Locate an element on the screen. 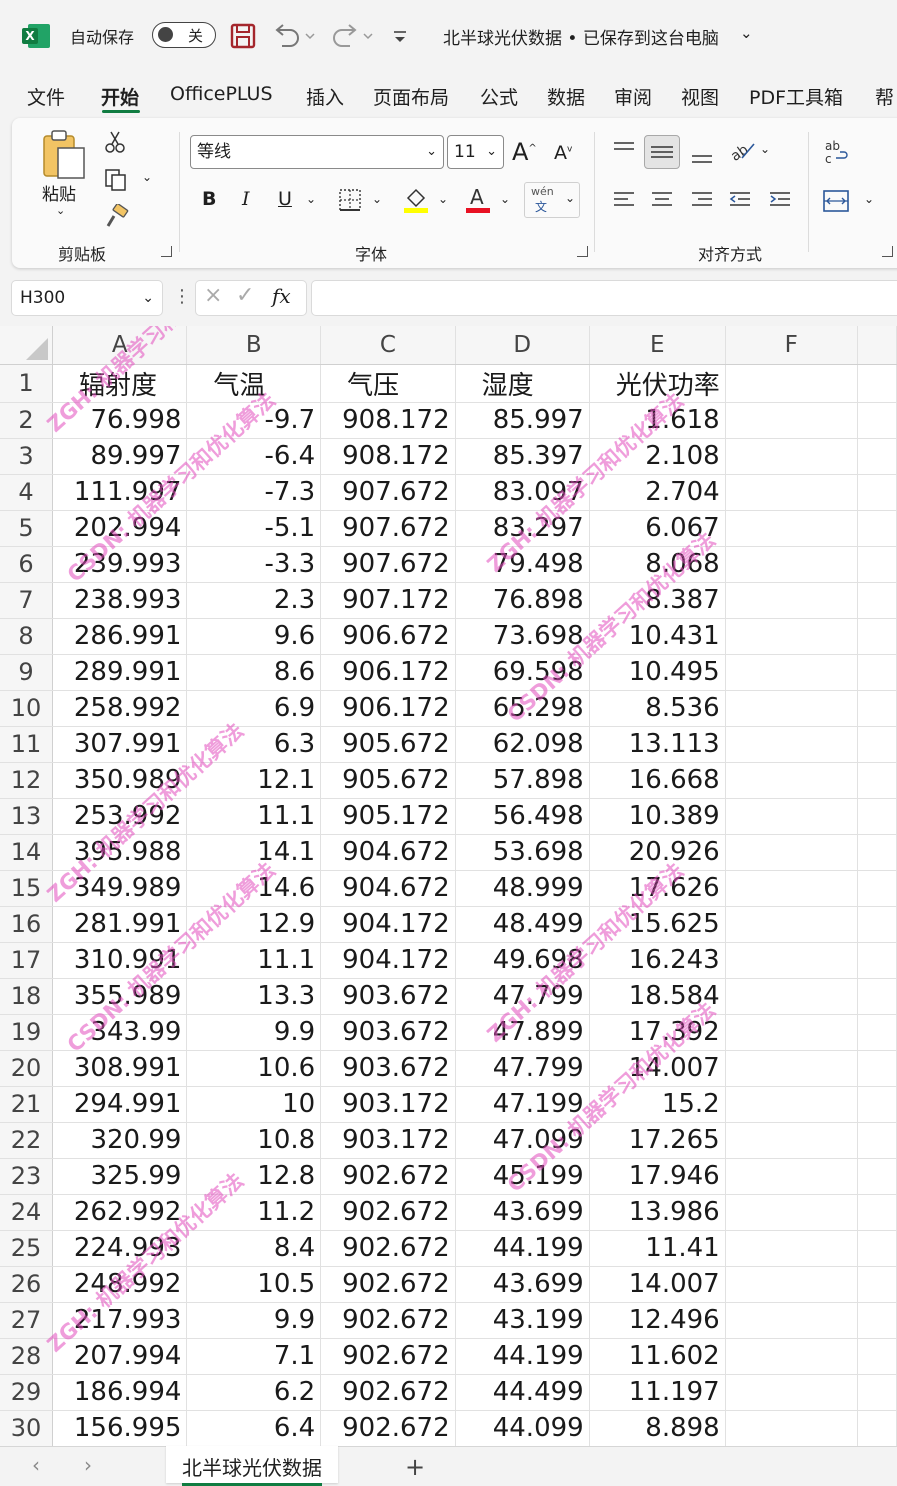 The image size is (897, 1486). scroll-right-icon: › is located at coordinates (88, 1465).